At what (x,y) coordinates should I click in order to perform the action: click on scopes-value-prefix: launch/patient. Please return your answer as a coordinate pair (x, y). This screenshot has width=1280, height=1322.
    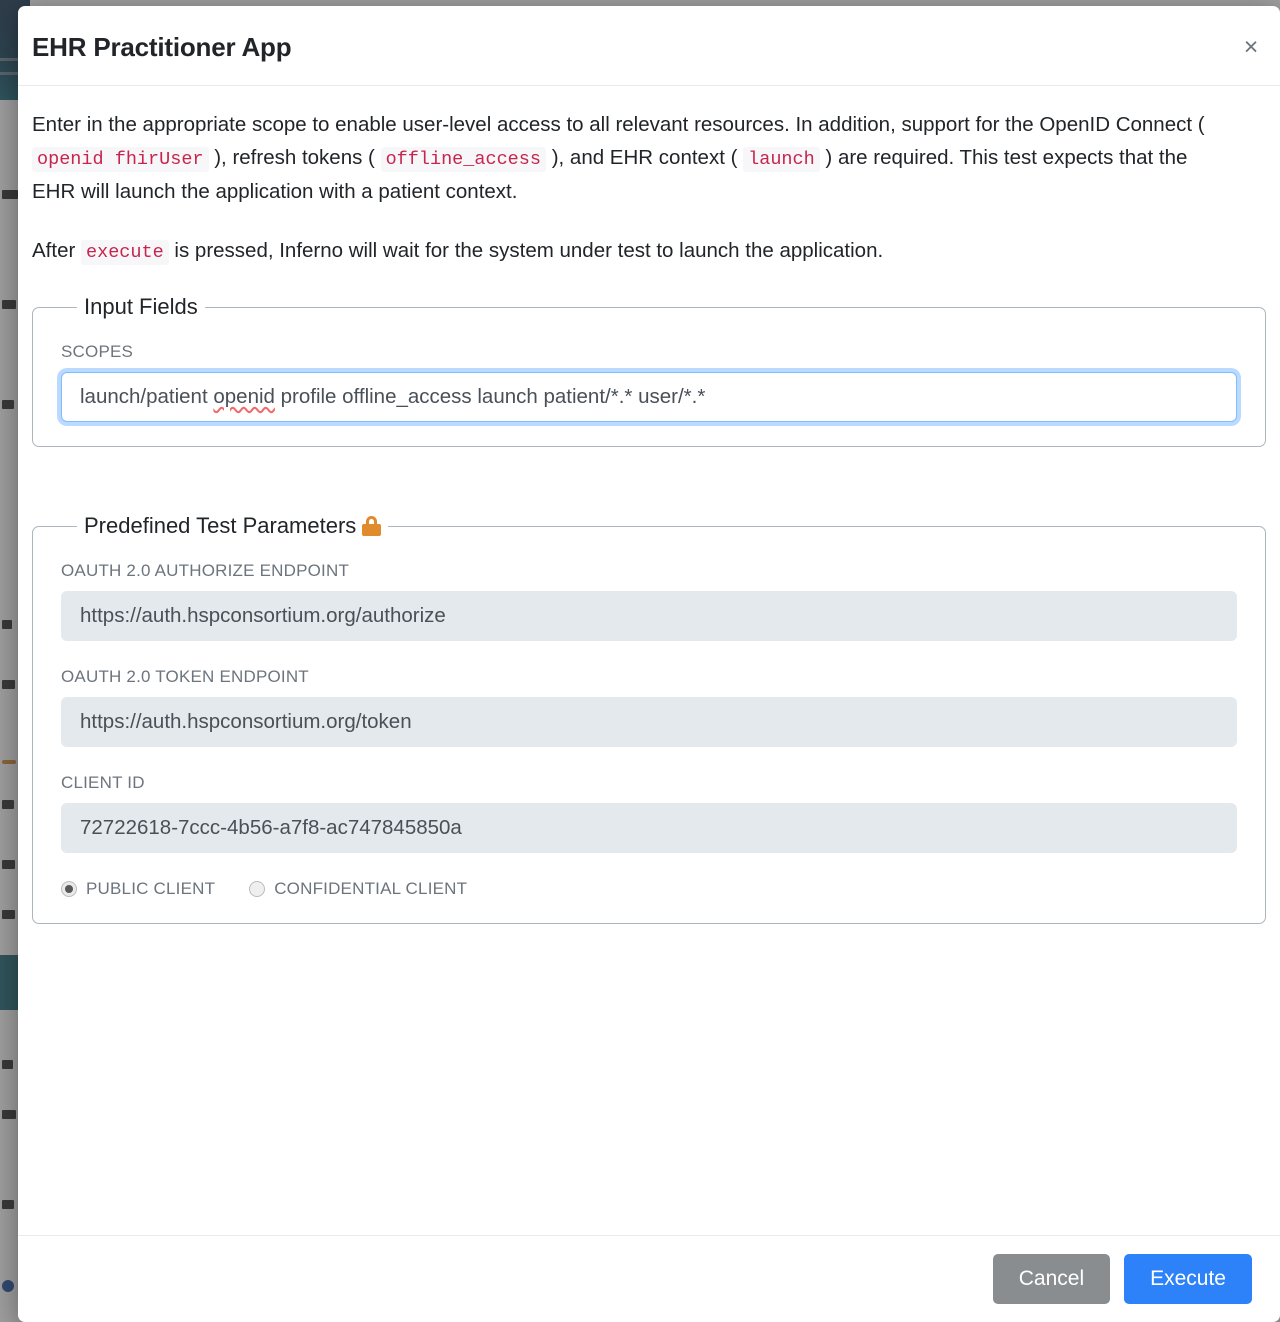
    Looking at the image, I should click on (147, 397).